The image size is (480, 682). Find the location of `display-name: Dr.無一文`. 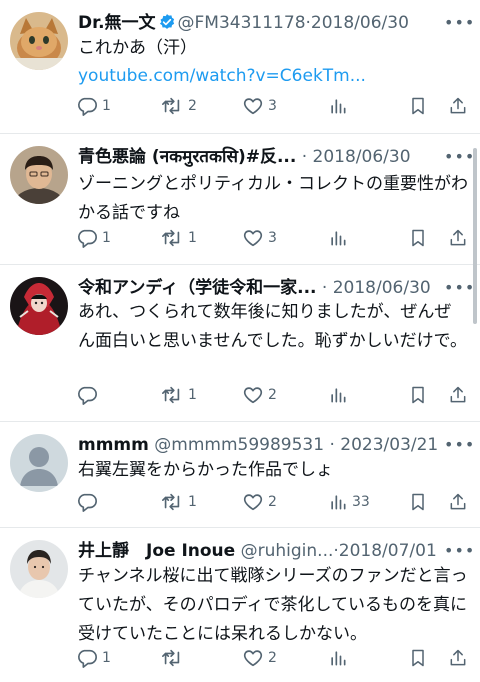

display-name: Dr.無一文 is located at coordinates (117, 23).